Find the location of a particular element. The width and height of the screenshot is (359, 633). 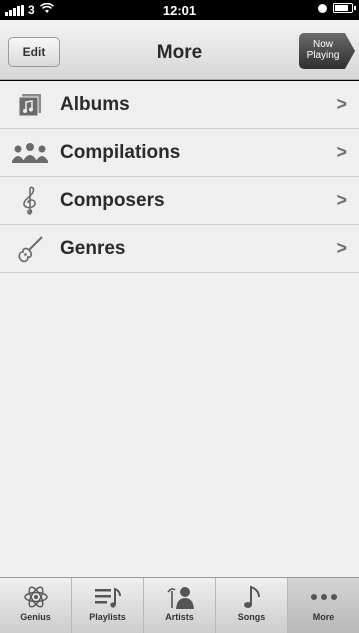

now-playing-label-line1: Now is located at coordinates (322, 44).